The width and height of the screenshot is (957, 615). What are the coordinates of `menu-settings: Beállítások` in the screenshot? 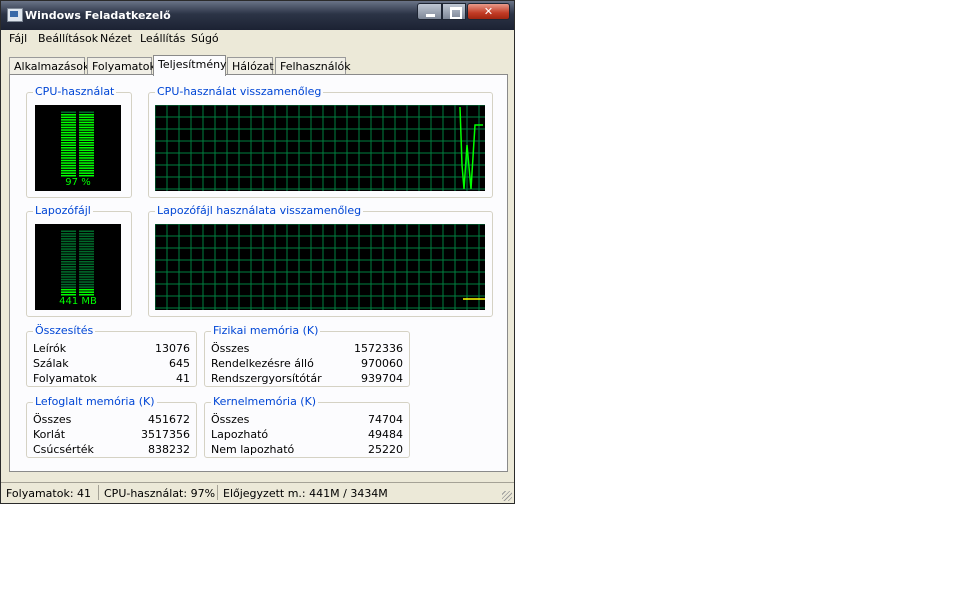 It's located at (68, 38).